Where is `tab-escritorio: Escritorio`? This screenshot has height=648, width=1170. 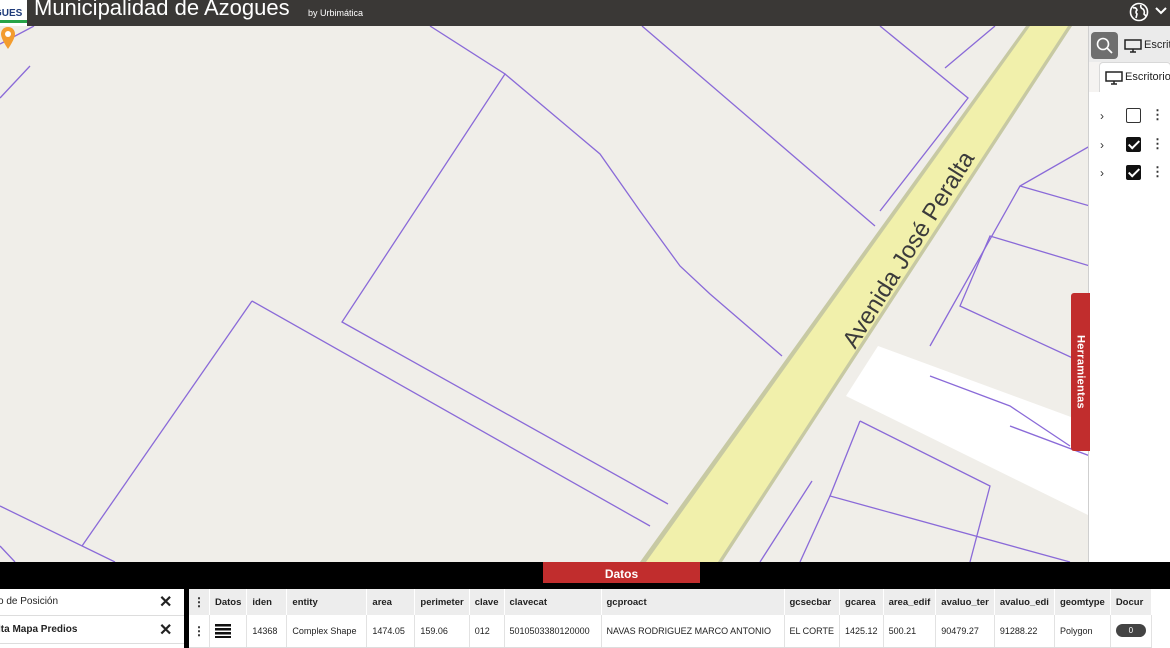
tab-escritorio: Escritorio is located at coordinates (1134, 77).